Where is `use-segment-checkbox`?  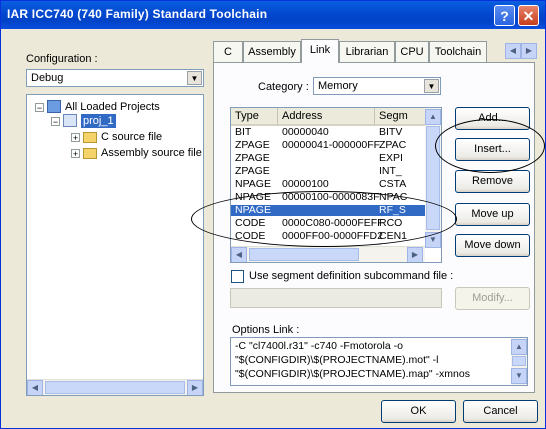 use-segment-checkbox is located at coordinates (237, 276).